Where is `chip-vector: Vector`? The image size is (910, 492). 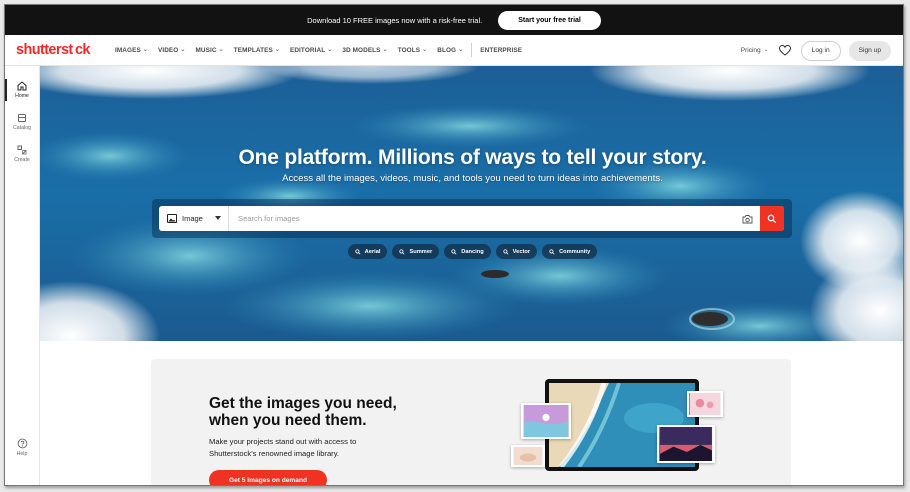 chip-vector: Vector is located at coordinates (516, 251).